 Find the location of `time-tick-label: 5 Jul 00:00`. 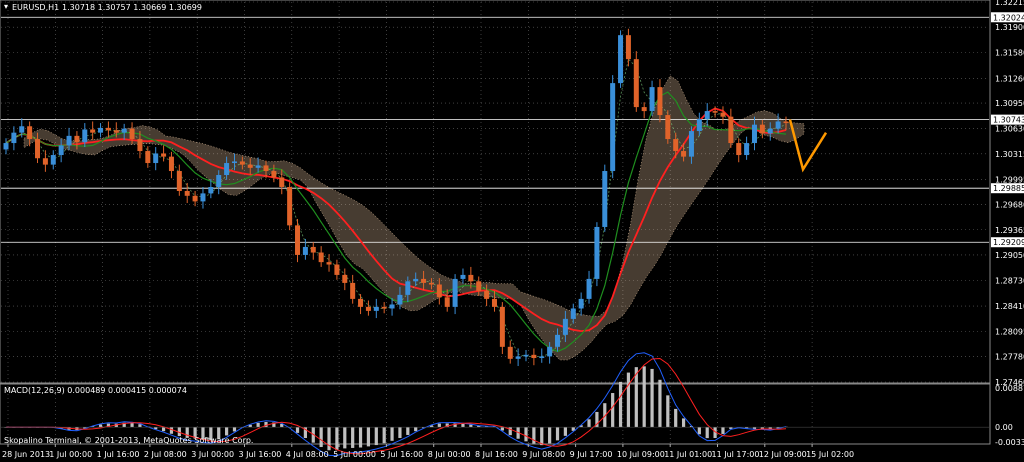

time-tick-label: 5 Jul 00:00 is located at coordinates (354, 454).